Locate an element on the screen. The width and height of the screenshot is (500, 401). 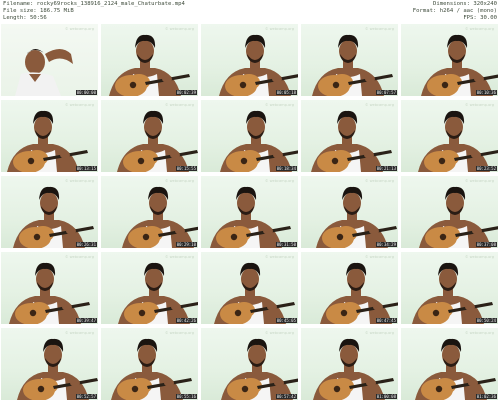
video-thumbnail: © webcamp.org 00:00:00 is located at coordinates (49, 60).